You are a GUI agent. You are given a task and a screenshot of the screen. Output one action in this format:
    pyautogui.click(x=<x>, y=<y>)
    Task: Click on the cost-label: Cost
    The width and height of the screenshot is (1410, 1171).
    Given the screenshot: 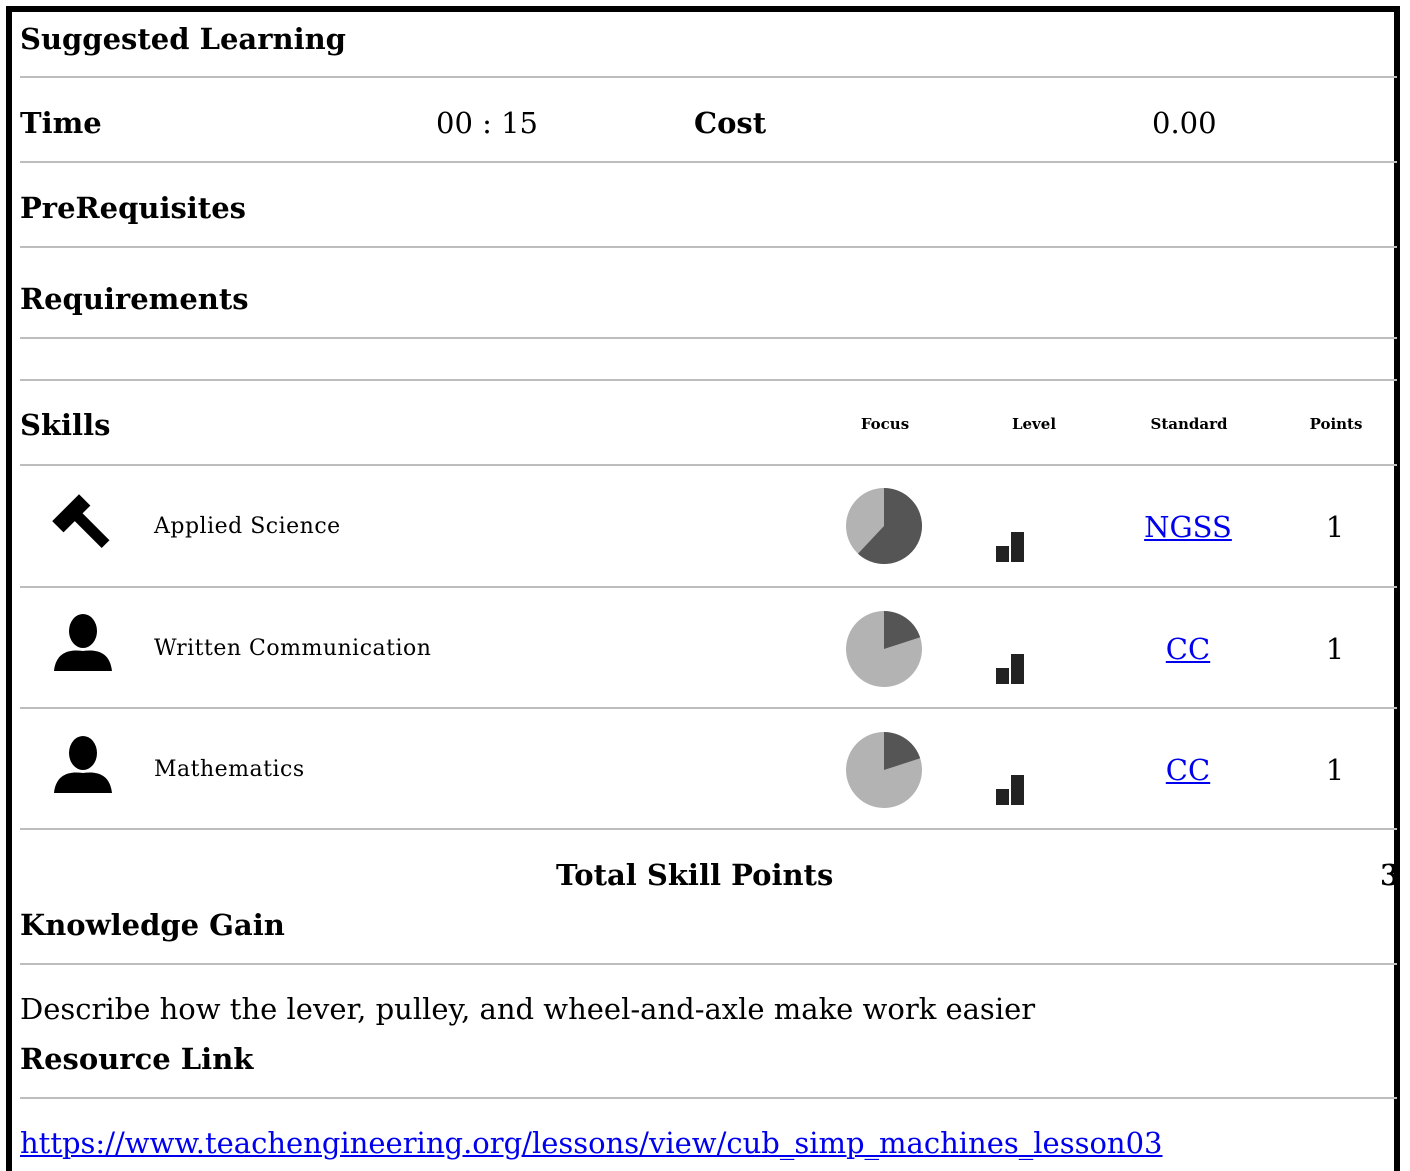 What is the action you would take?
    pyautogui.click(x=730, y=123)
    